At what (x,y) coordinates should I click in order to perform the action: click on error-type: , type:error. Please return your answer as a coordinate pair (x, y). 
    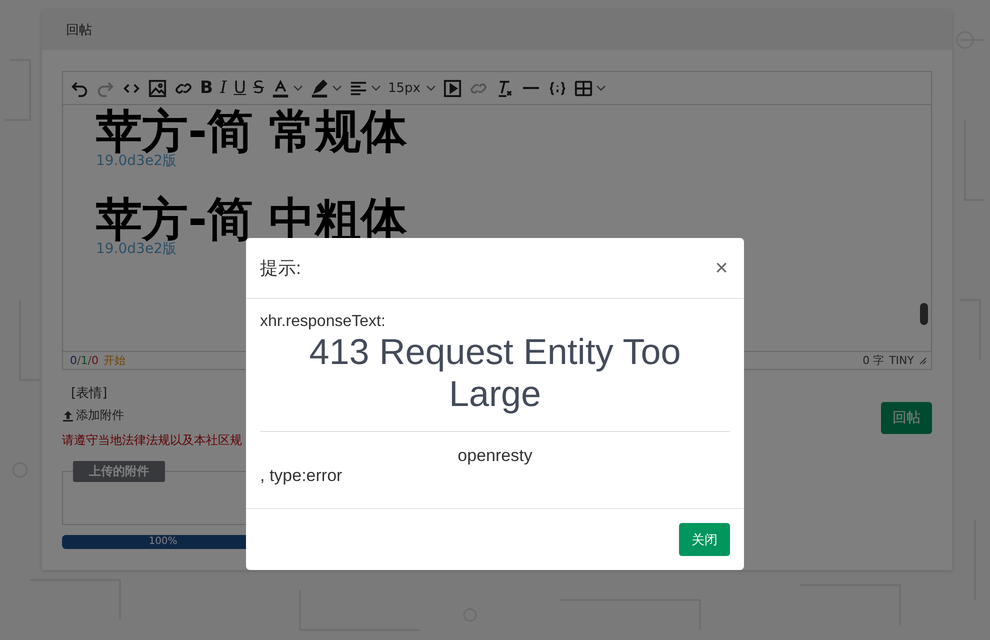
    Looking at the image, I should click on (302, 476).